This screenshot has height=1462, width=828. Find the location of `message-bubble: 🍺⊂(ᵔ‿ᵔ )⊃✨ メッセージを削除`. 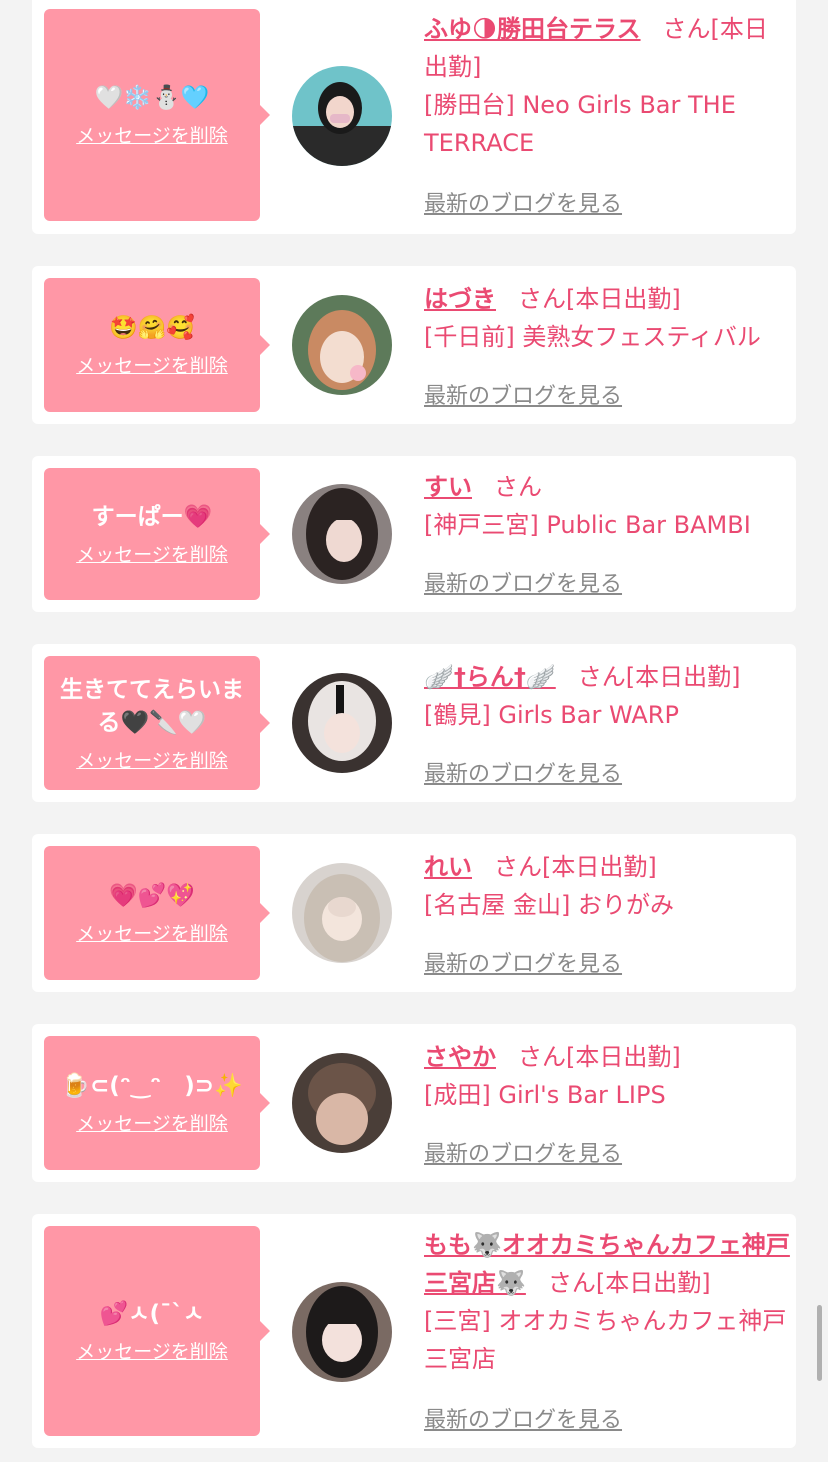

message-bubble: 🍺⊂(ᵔ‿ᵔ )⊃✨ メッセージを削除 is located at coordinates (157, 1103).